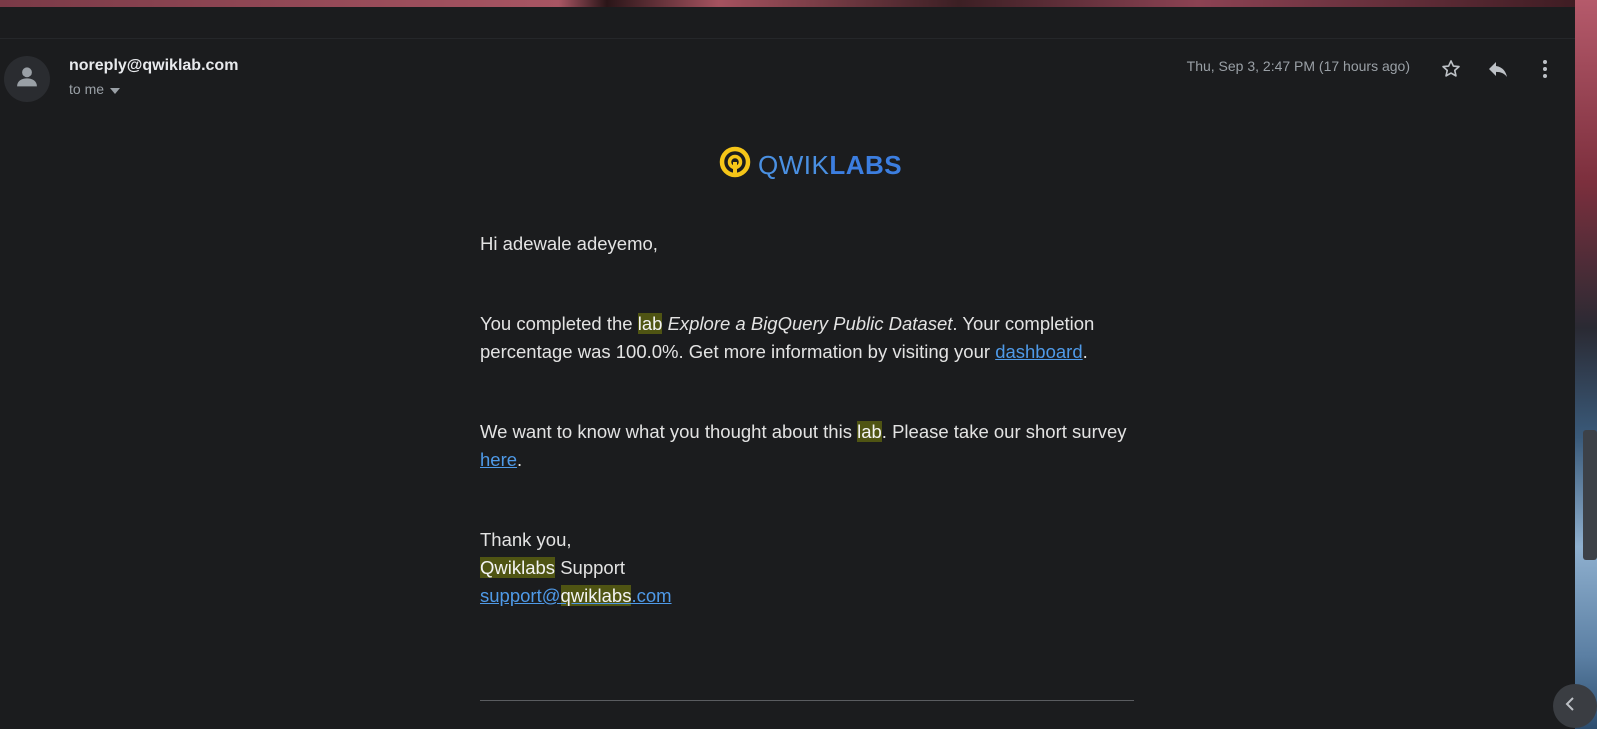 This screenshot has height=729, width=1597. I want to click on logo-text-light: QWIK, so click(794, 164).